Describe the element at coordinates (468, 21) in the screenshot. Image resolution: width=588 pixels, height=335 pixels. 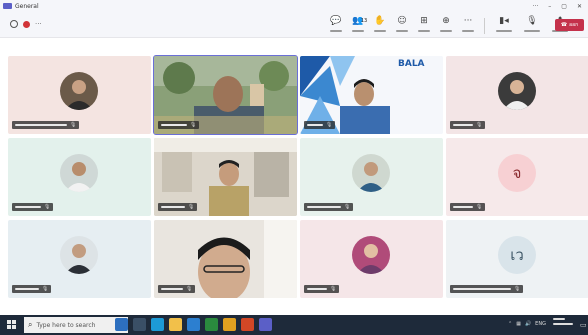
I see `more-actions-icon: ···` at that location.